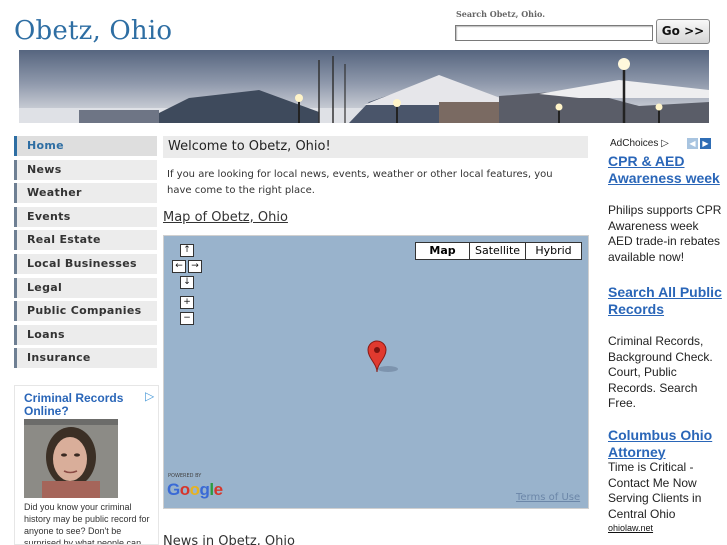 This screenshot has height=545, width=727. Describe the element at coordinates (85, 263) in the screenshot. I see `nav-item-local-businesses: Local Businesses` at that location.